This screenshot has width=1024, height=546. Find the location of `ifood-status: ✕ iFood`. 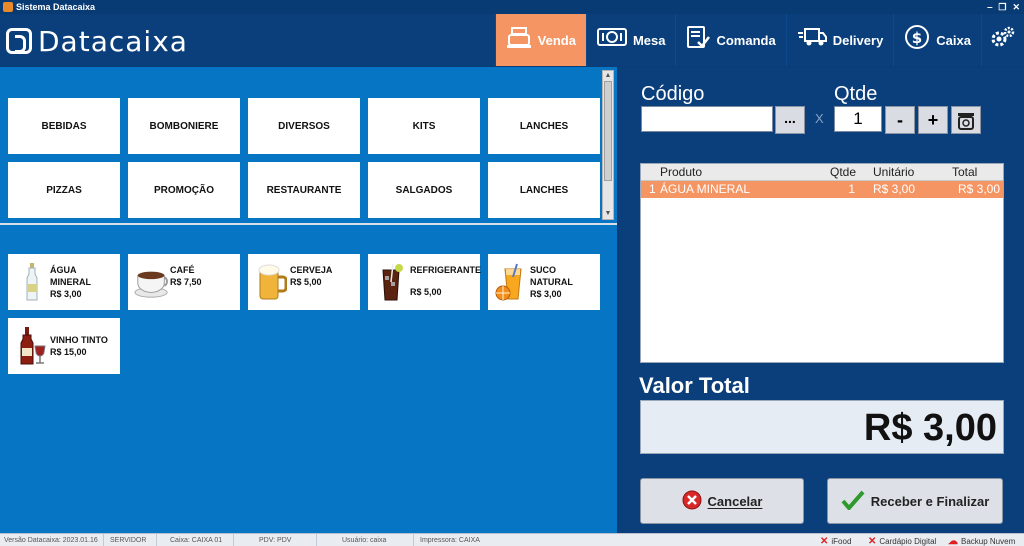

ifood-status: ✕ iFood is located at coordinates (835, 541).